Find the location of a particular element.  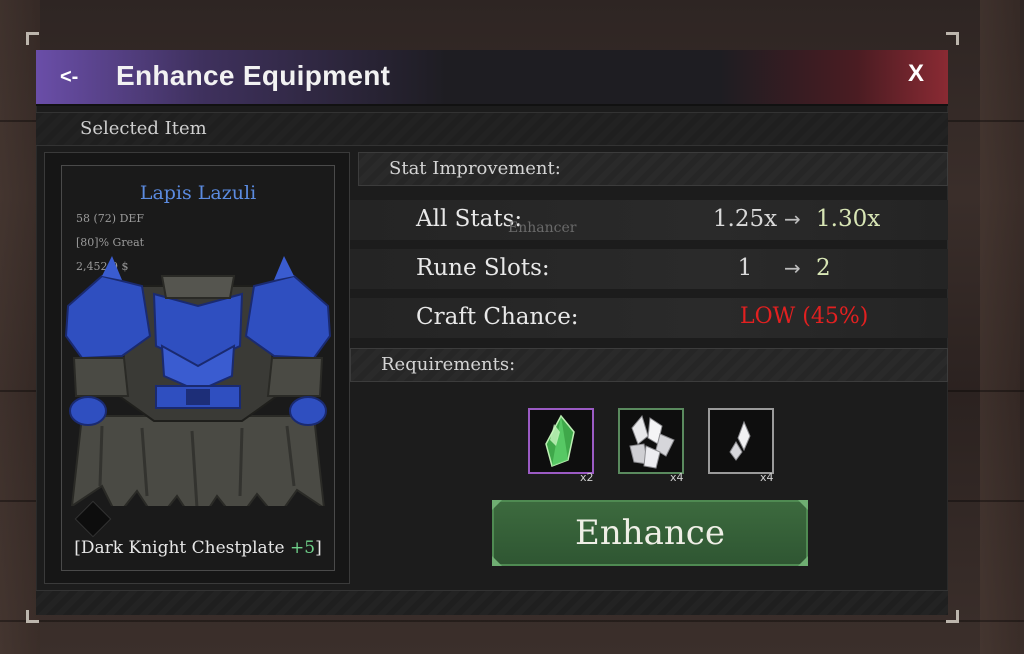

stat-row-rune-slots: Rune Slots: 1 → 2 is located at coordinates (649, 269).